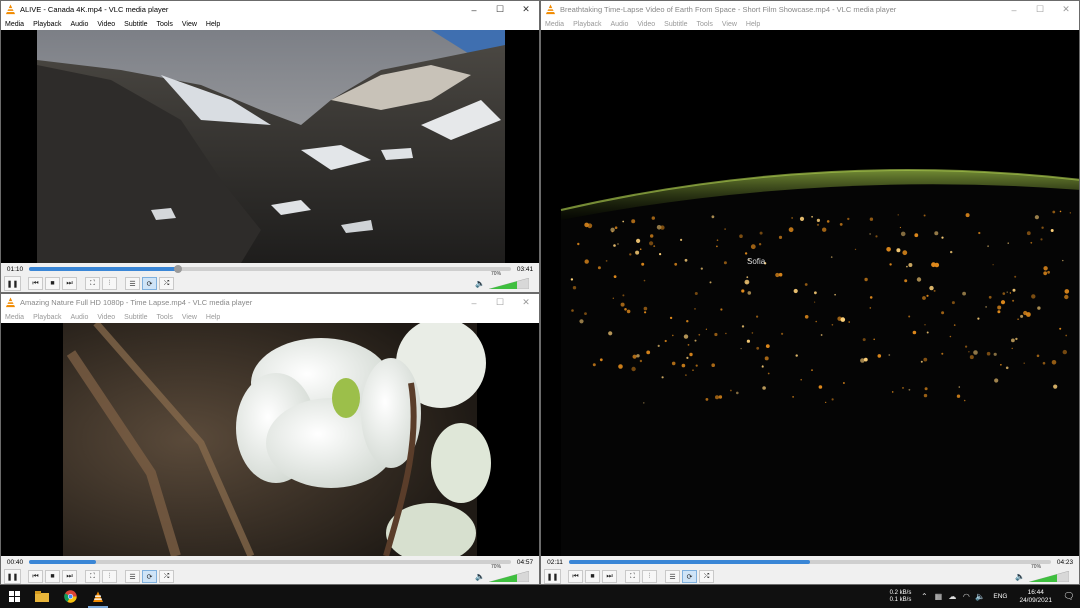 Image resolution: width=1080 pixels, height=608 pixels. Describe the element at coordinates (70, 596) in the screenshot. I see `chrome-icon` at that location.